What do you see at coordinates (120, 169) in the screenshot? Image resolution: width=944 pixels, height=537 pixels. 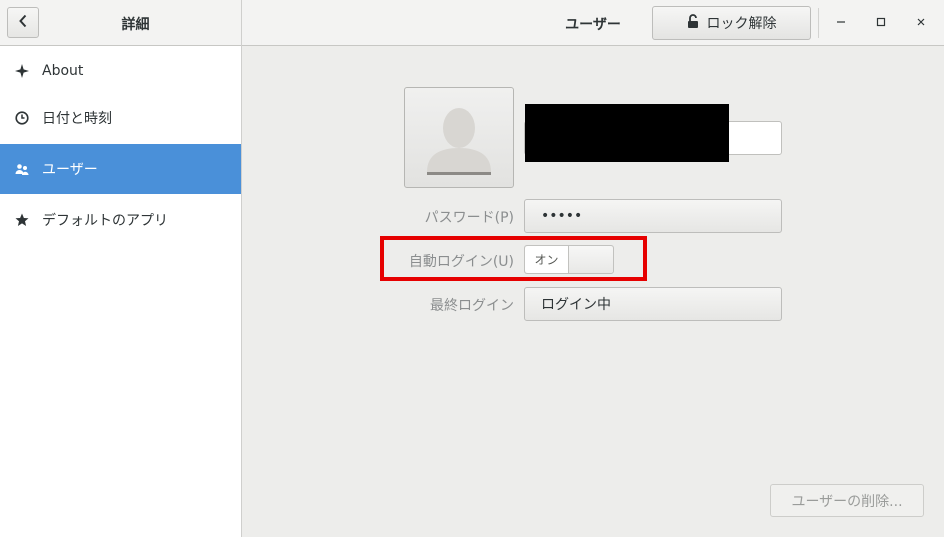 I see `sidebar-item-users: ユーザー` at bounding box center [120, 169].